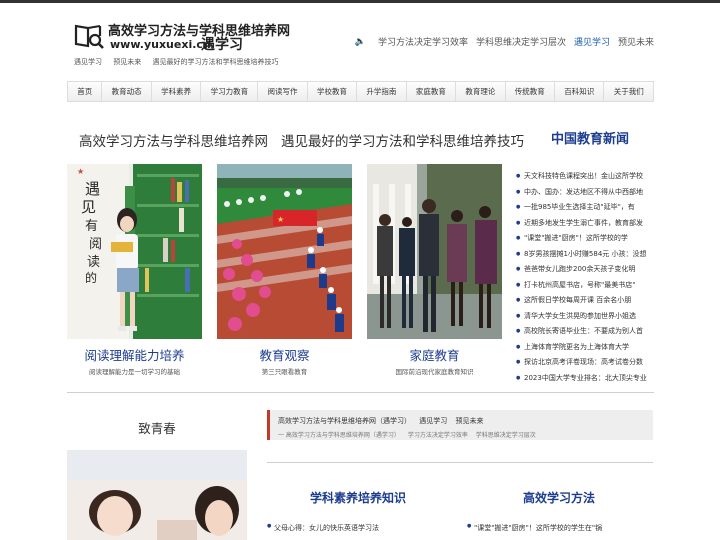 The width and height of the screenshot is (720, 540). Describe the element at coordinates (521, 41) in the screenshot. I see `toplink-item: 学科思维决定学习层次` at that location.